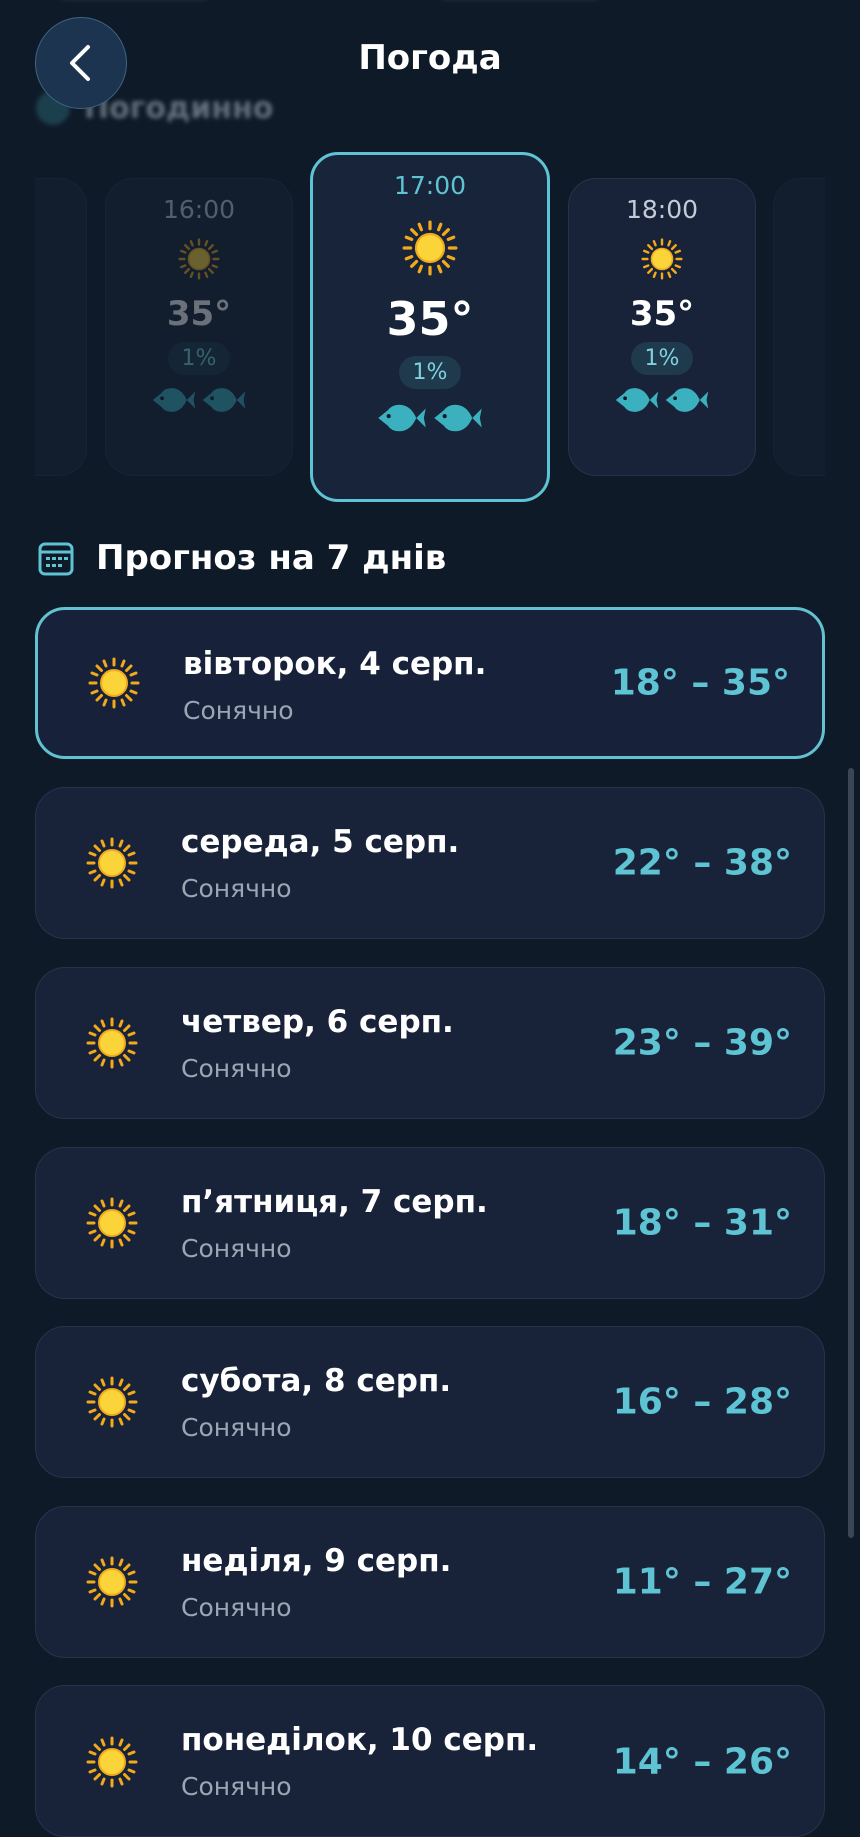 This screenshot has height=1837, width=860. Describe the element at coordinates (702, 1043) in the screenshot. I see `temp-range: 23° – 39°` at that location.